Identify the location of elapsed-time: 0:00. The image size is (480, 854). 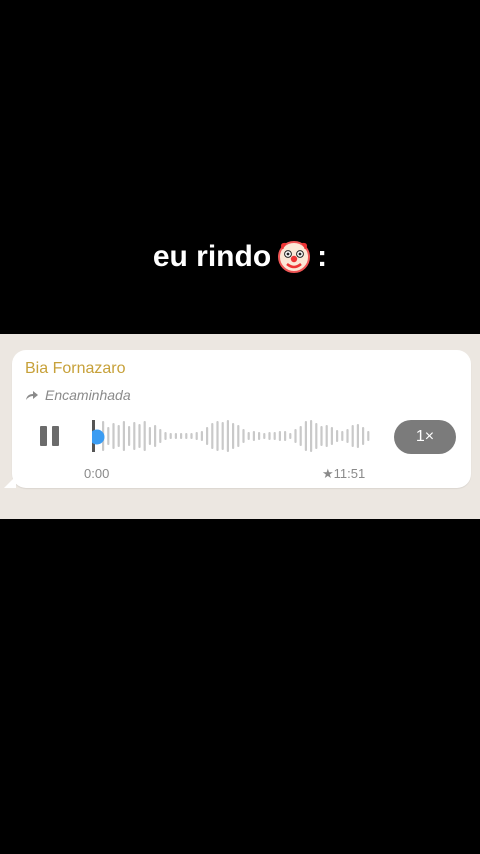
(97, 473).